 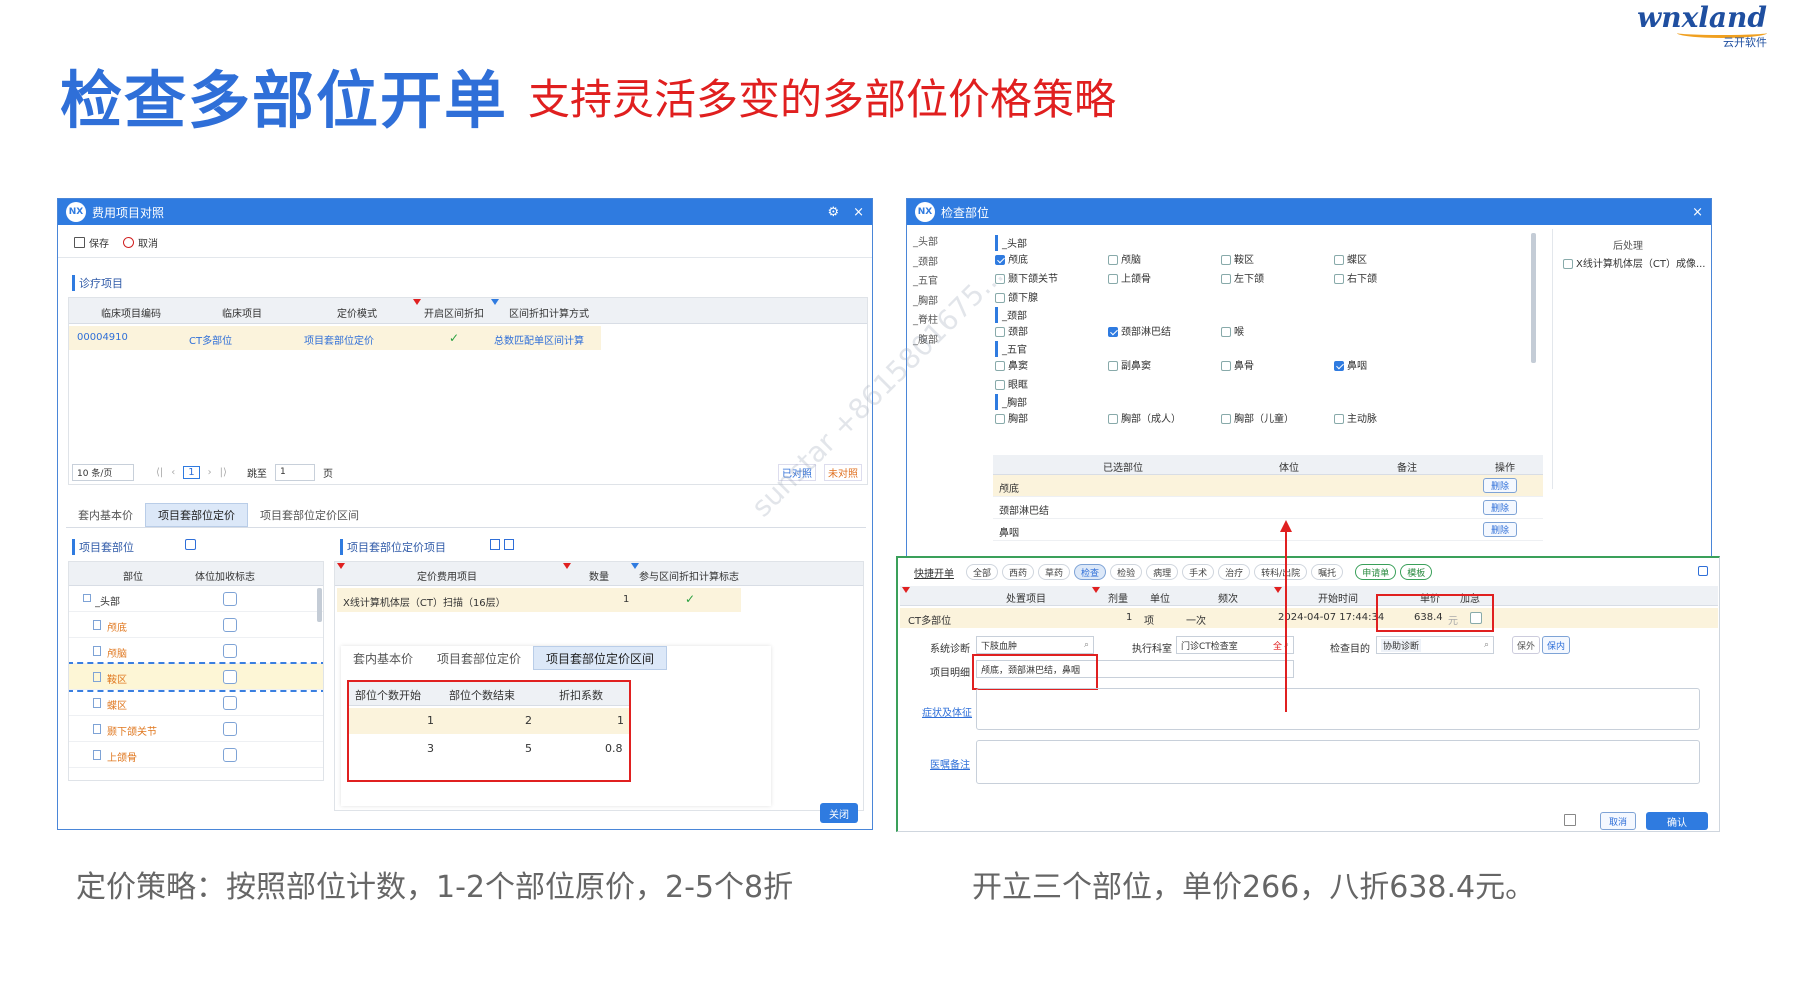 What do you see at coordinates (982, 572) in the screenshot?
I see `category-chip: 全部` at bounding box center [982, 572].